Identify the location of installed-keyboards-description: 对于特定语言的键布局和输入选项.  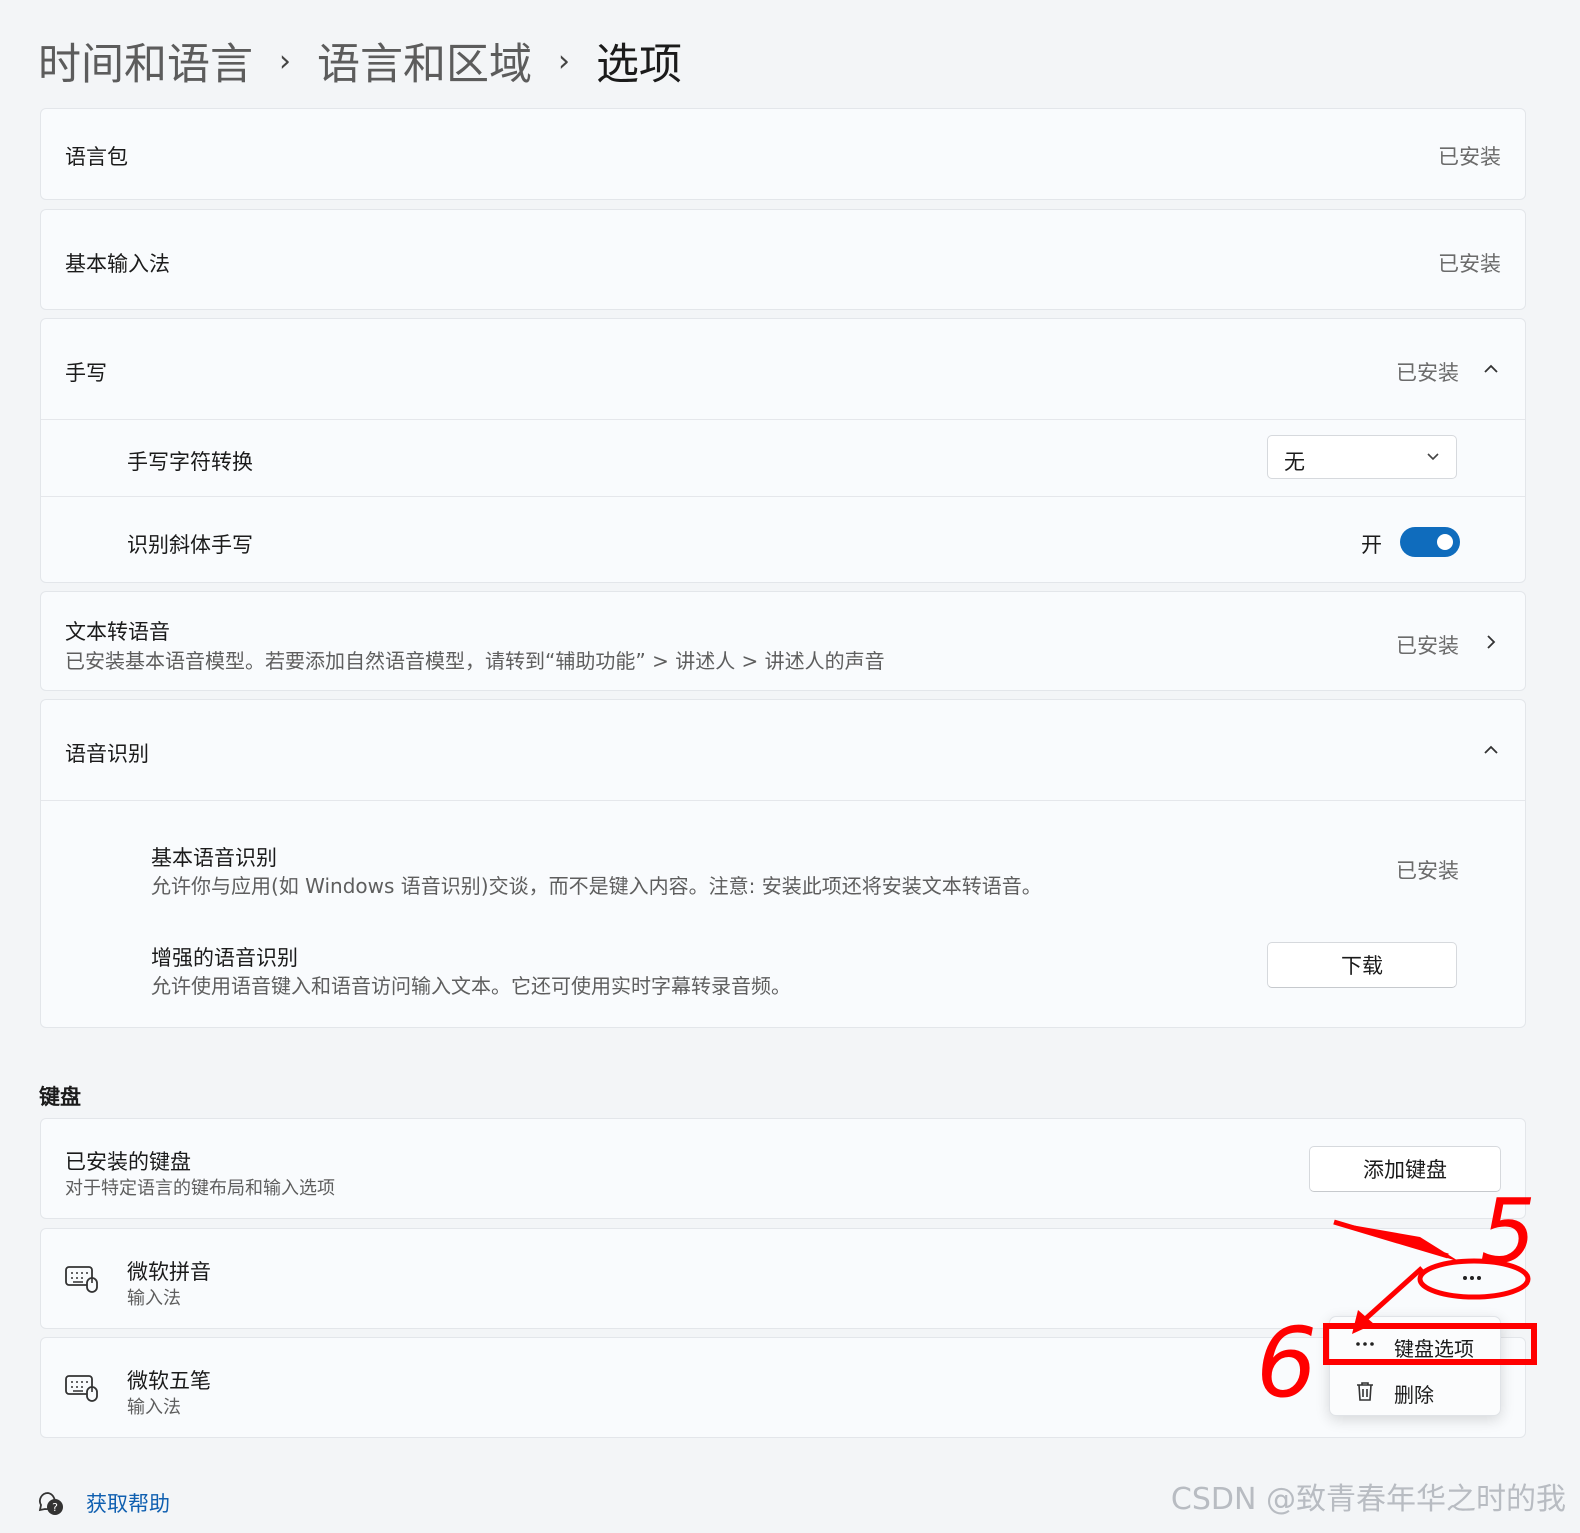
(200, 1188).